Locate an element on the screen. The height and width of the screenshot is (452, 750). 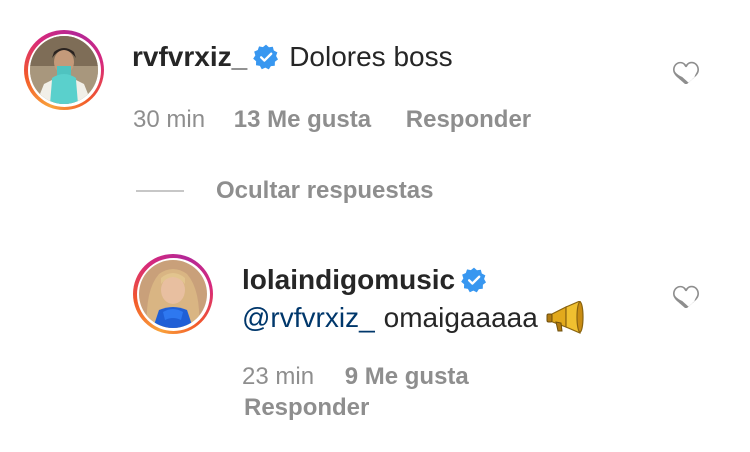
avatar-image is located at coordinates (64, 70).